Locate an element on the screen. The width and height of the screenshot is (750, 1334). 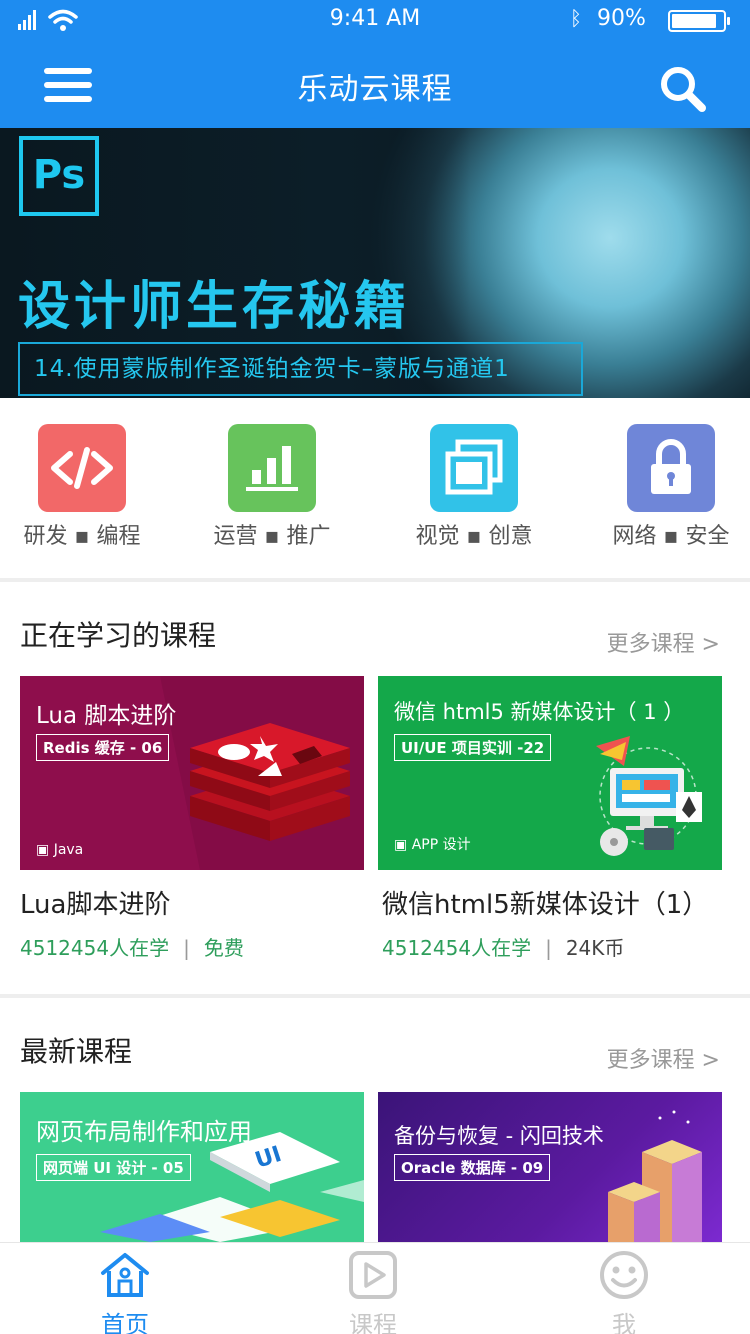
smiley-icon is located at coordinates (624, 1275).